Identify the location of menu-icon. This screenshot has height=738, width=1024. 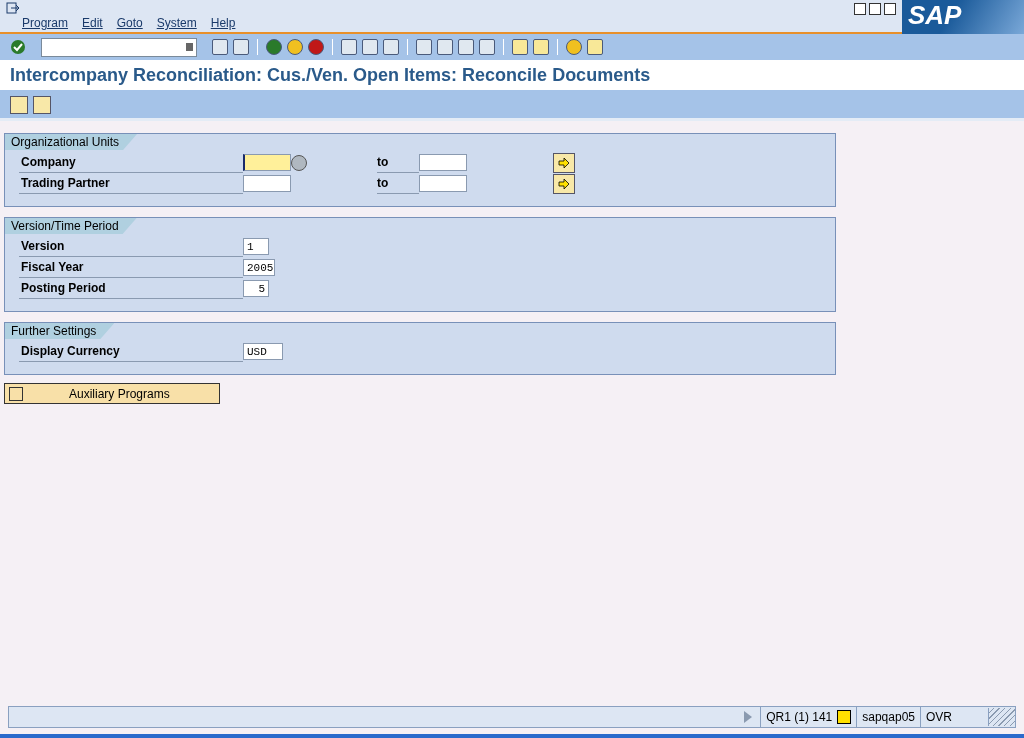
(13, 8).